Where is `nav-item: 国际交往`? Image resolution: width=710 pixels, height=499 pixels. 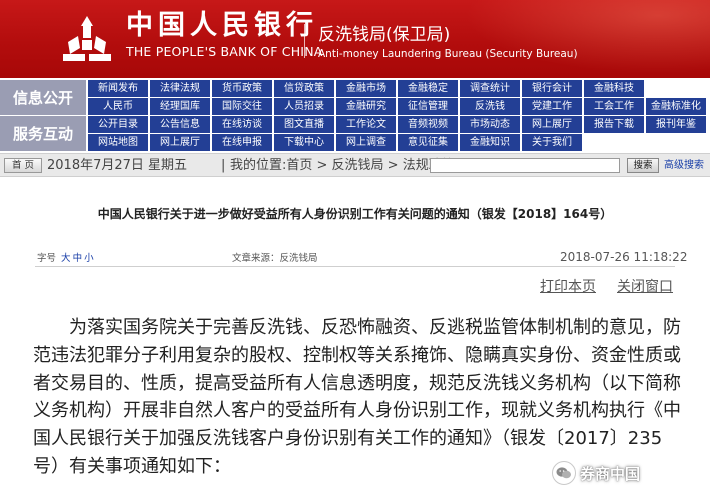 nav-item: 国际交往 is located at coordinates (242, 106).